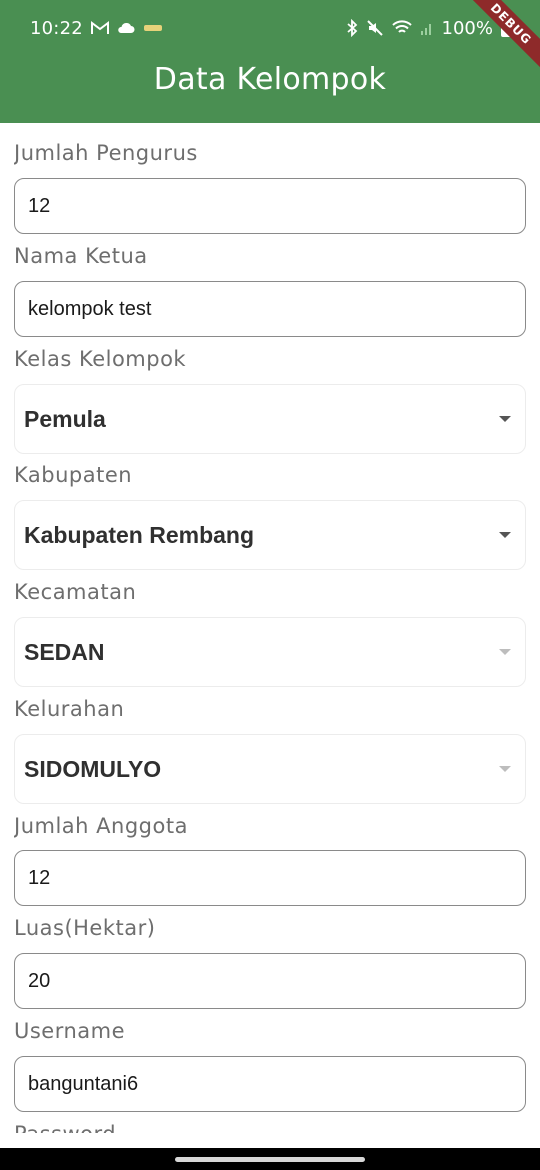  Describe the element at coordinates (39, 877) in the screenshot. I see `jumlah-anggota-value: 12` at that location.